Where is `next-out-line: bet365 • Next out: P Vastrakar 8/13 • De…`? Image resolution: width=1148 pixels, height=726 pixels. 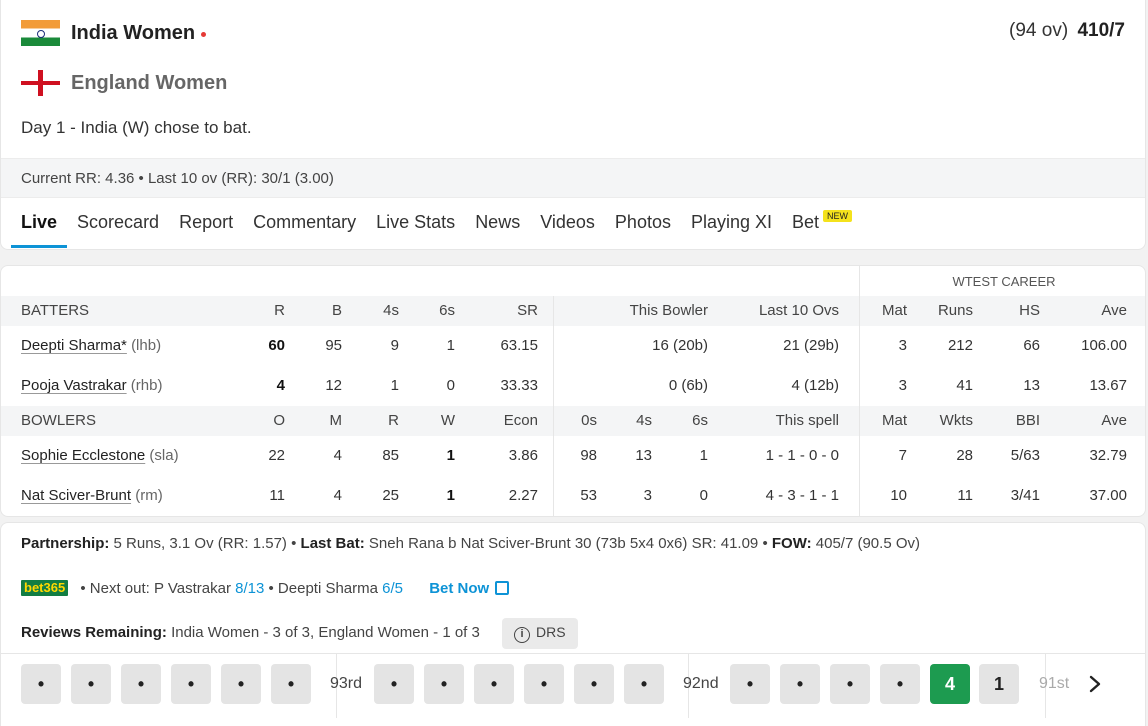 next-out-line: bet365 • Next out: P Vastrakar 8/13 • De… is located at coordinates (265, 588).